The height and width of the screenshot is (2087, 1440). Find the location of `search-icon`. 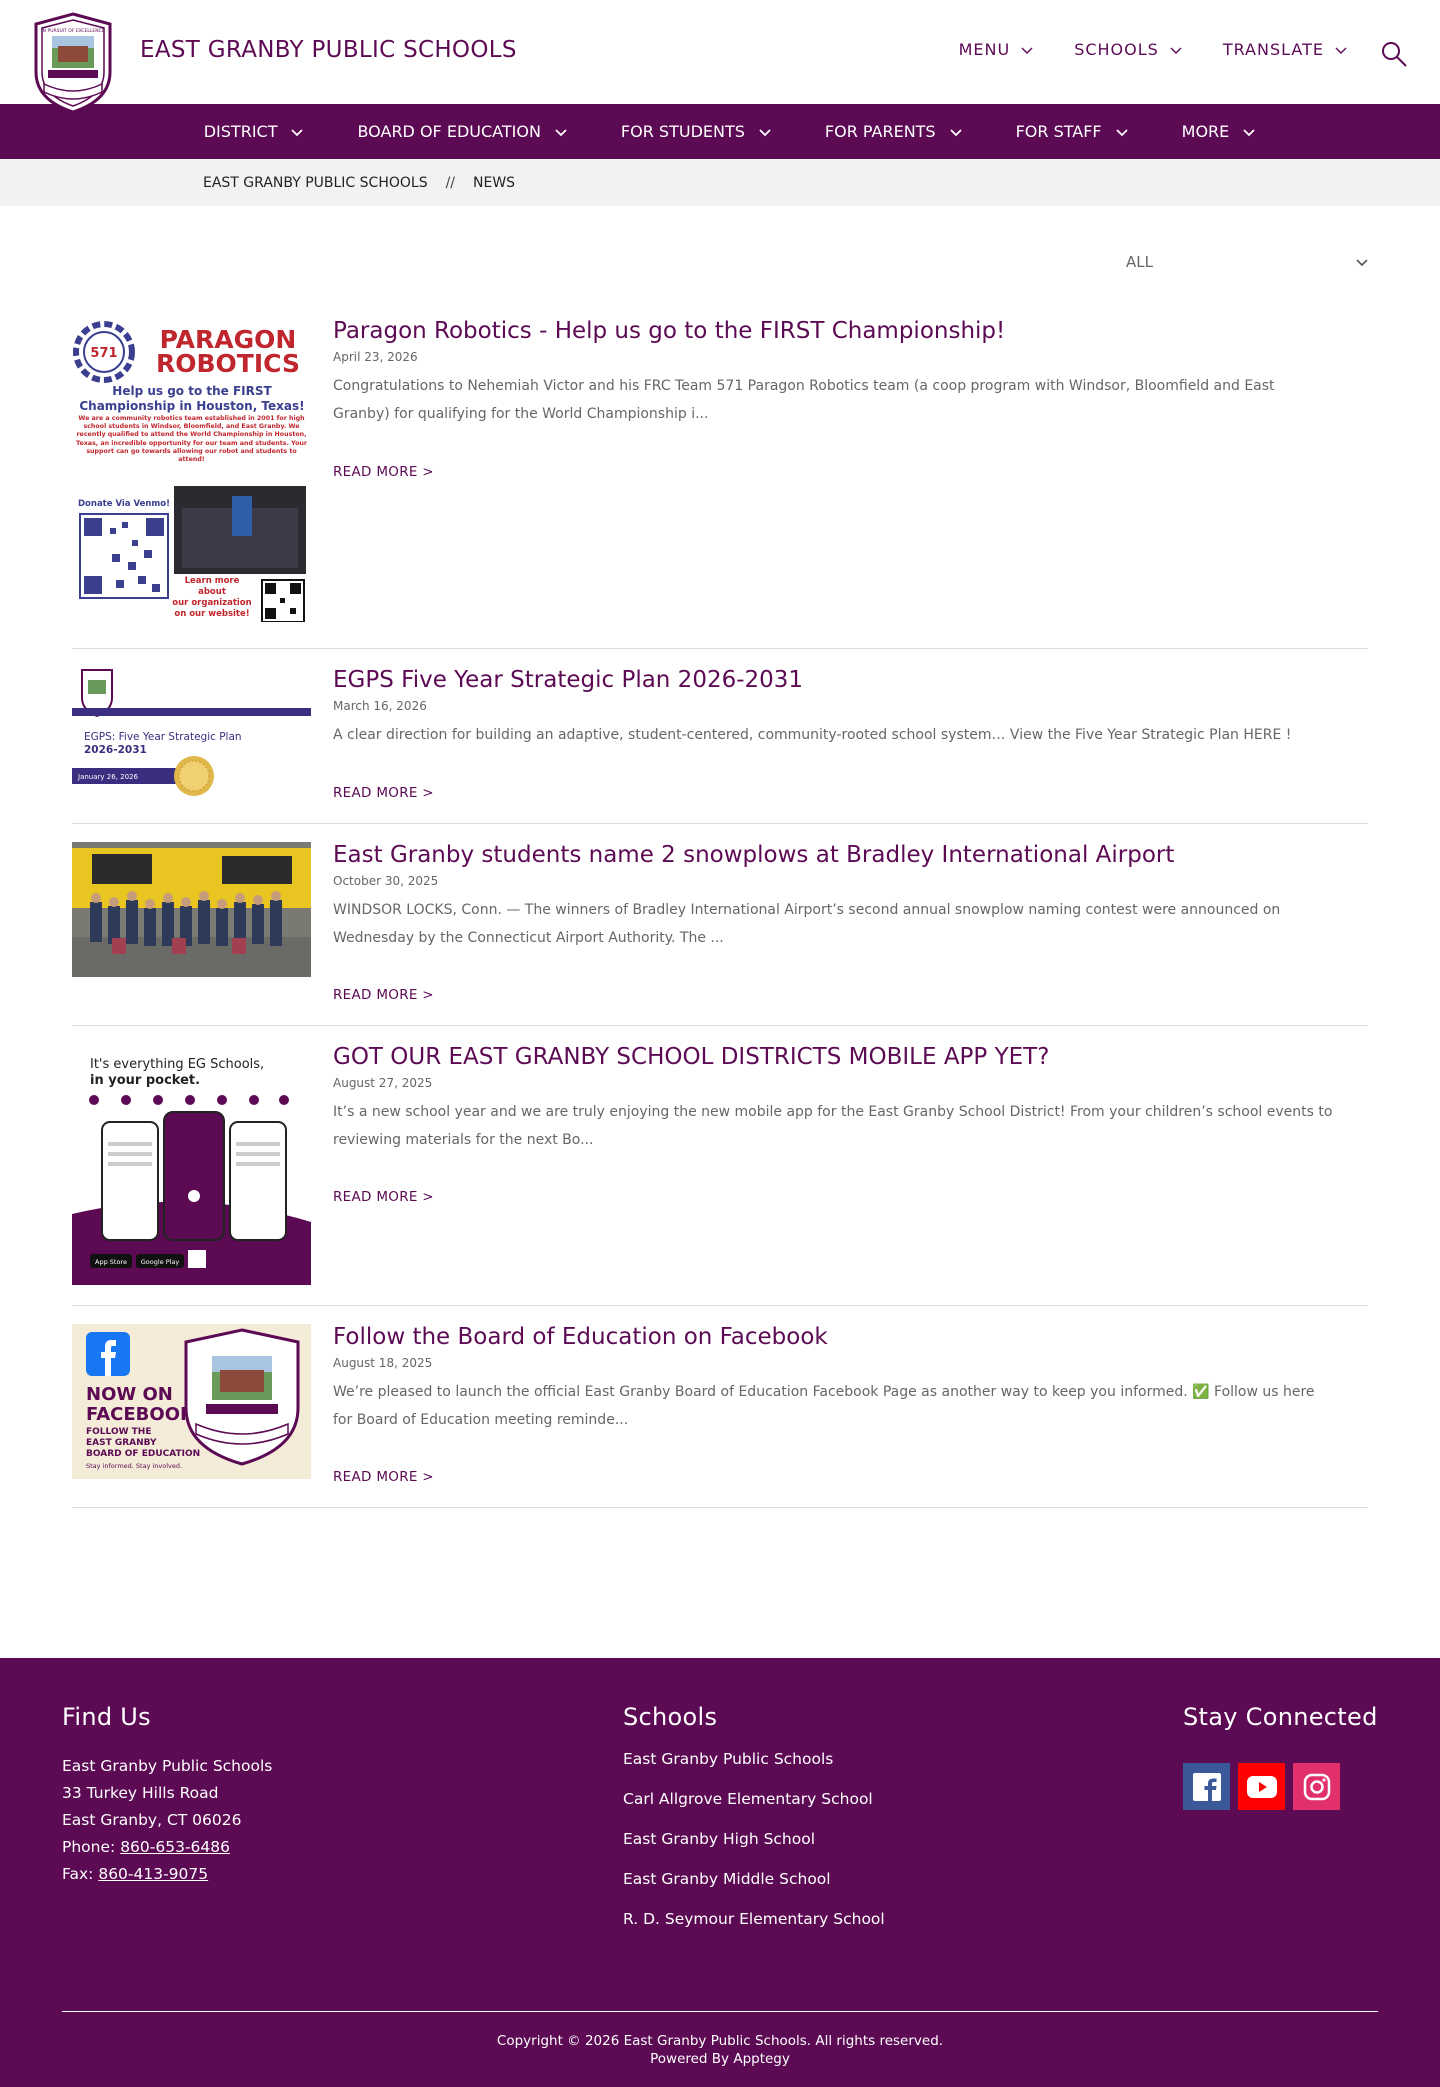

search-icon is located at coordinates (1394, 54).